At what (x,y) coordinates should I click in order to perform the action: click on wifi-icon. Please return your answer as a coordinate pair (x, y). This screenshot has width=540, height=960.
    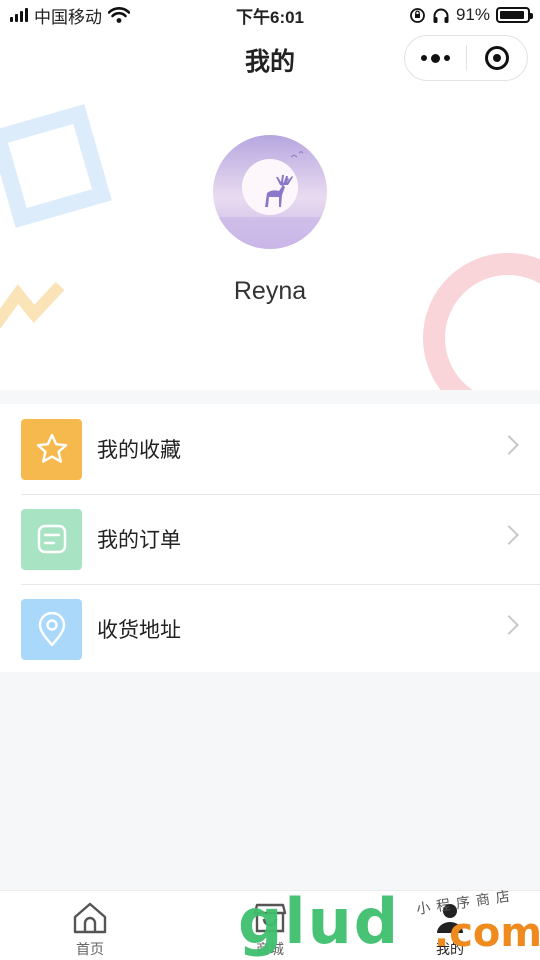
    Looking at the image, I should click on (119, 15).